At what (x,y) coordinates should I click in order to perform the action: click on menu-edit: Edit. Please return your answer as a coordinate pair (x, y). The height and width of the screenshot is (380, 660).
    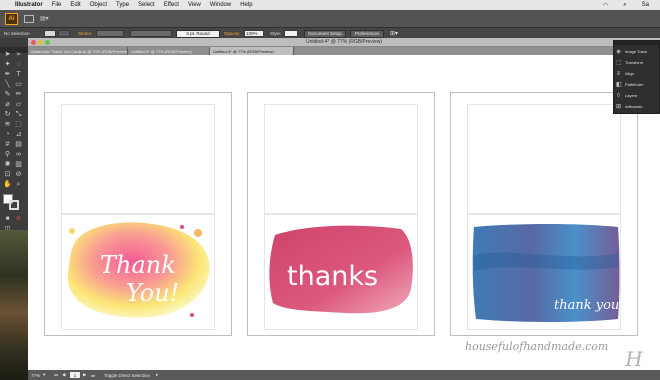
    Looking at the image, I should click on (75, 5).